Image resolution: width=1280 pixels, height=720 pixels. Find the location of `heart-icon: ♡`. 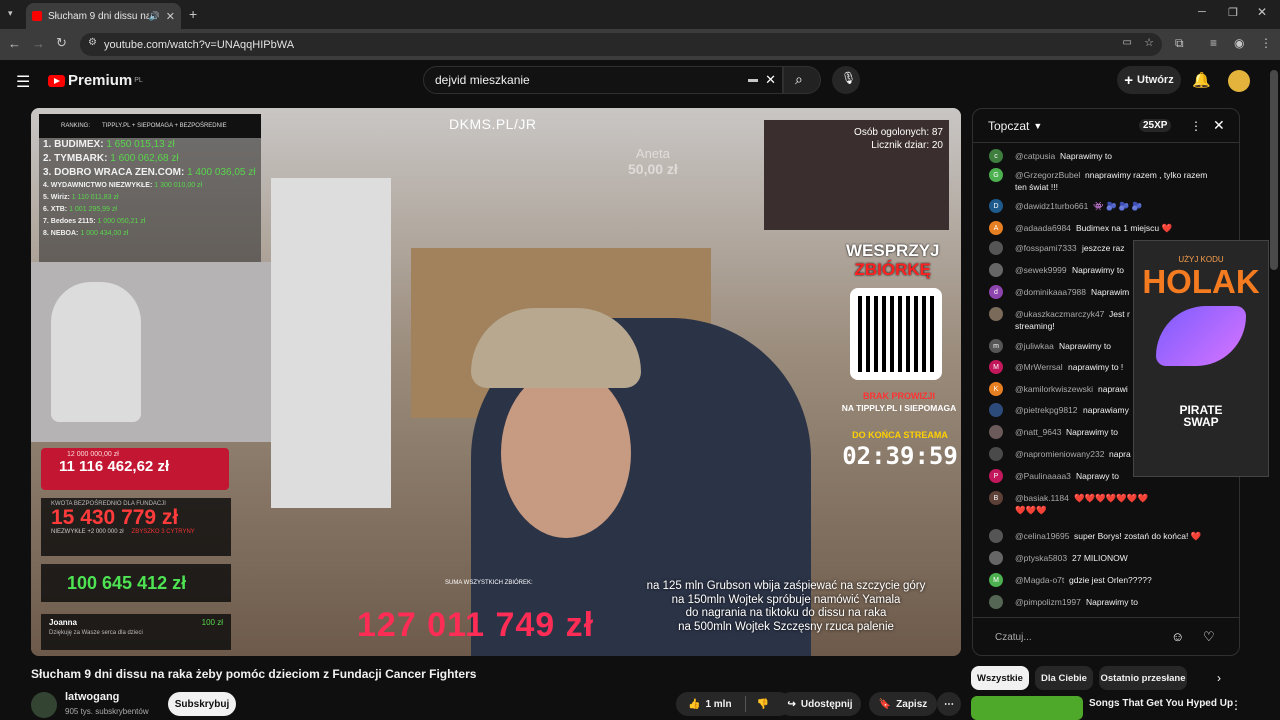

heart-icon: ♡ is located at coordinates (1209, 637).